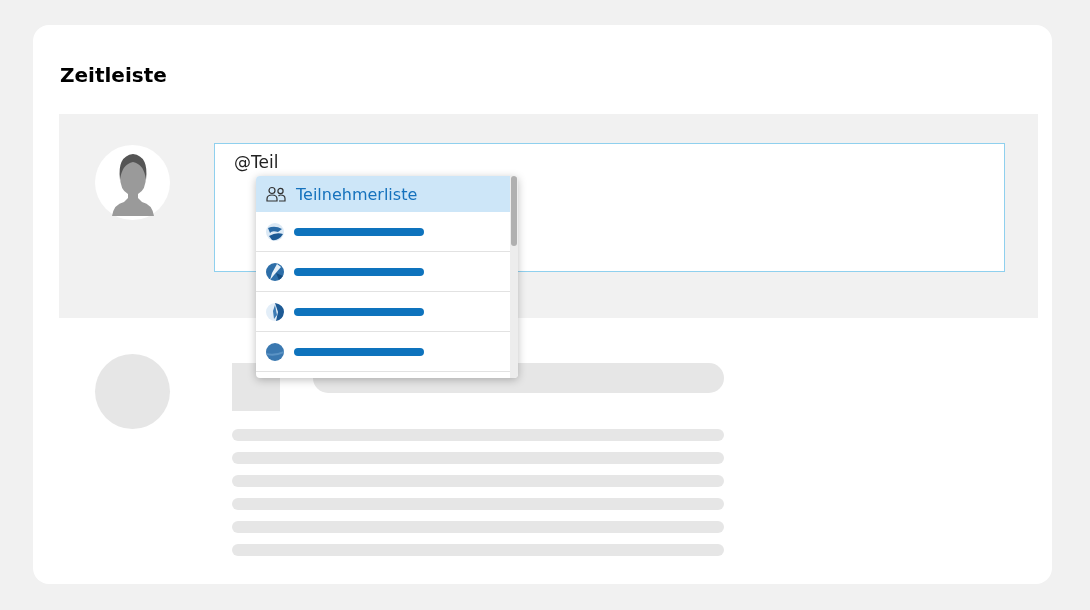  I want to click on scrollbar, so click(514, 277).